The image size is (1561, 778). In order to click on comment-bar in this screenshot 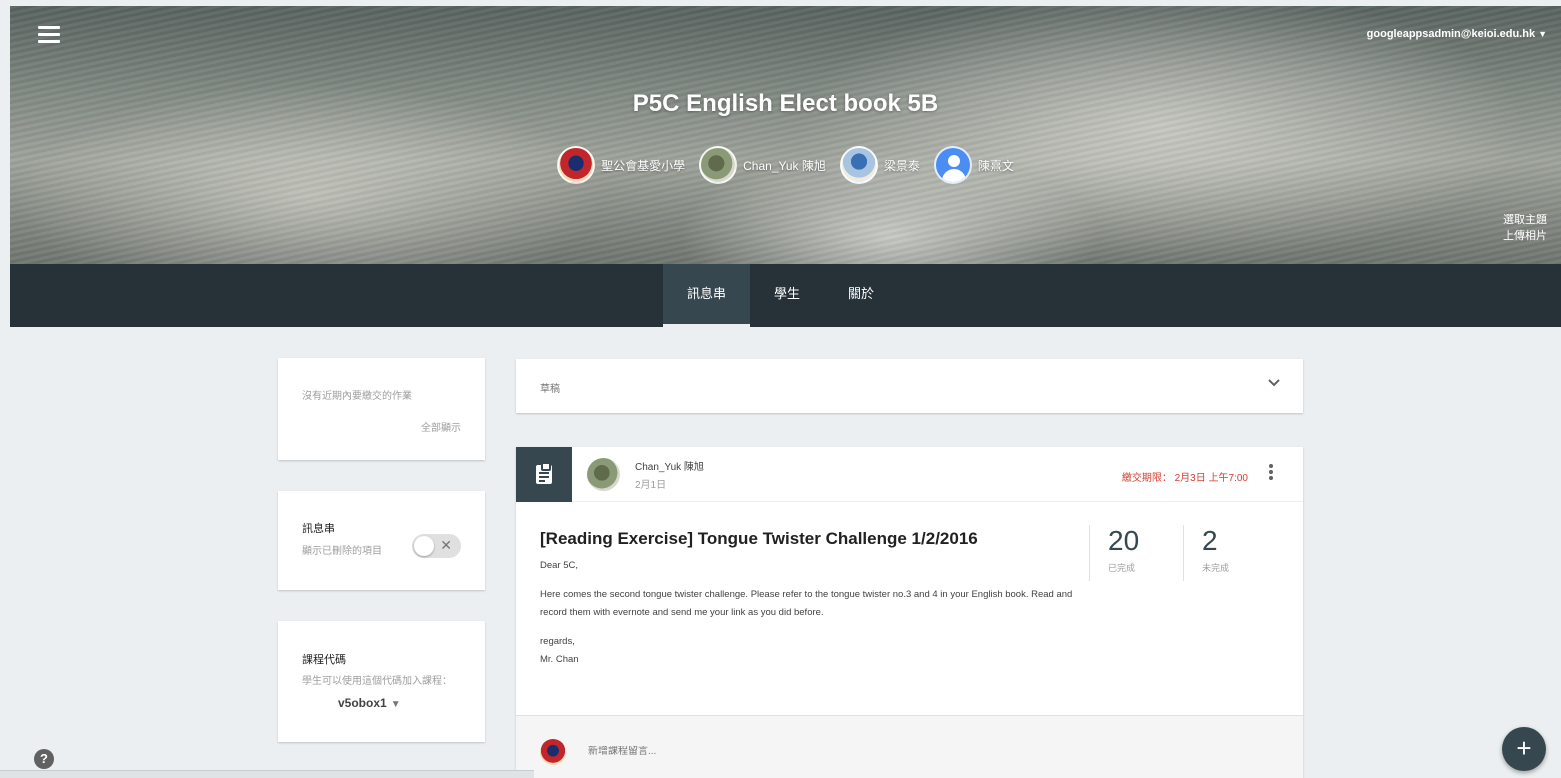, I will do `click(909, 746)`.